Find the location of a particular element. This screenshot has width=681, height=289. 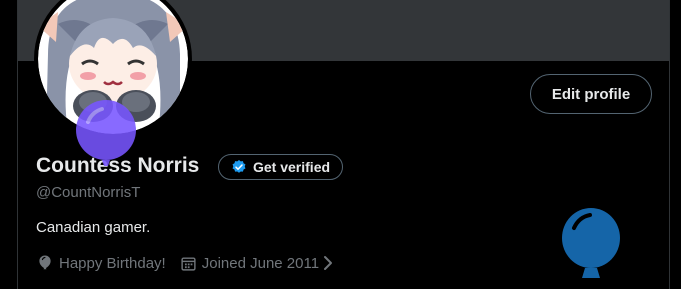

chevron-right-icon is located at coordinates (330, 263).